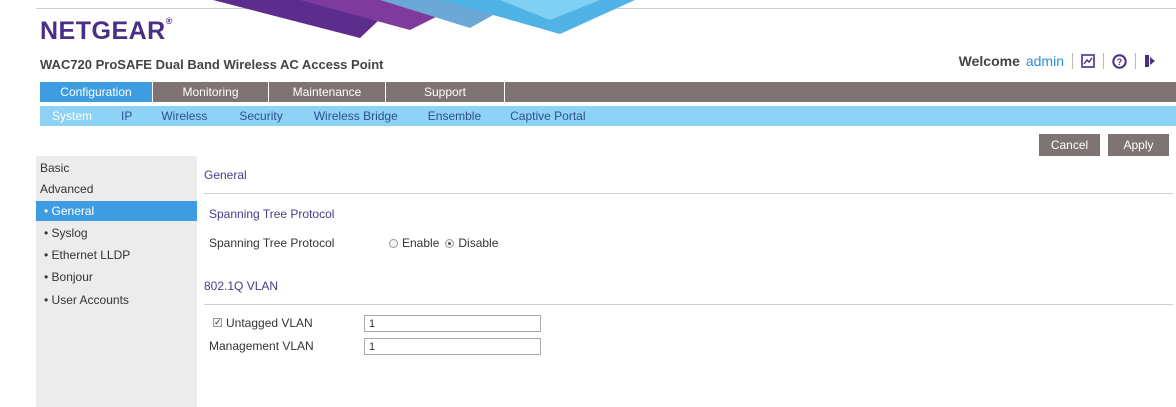  What do you see at coordinates (126, 116) in the screenshot?
I see `subtab-ip: IP` at bounding box center [126, 116].